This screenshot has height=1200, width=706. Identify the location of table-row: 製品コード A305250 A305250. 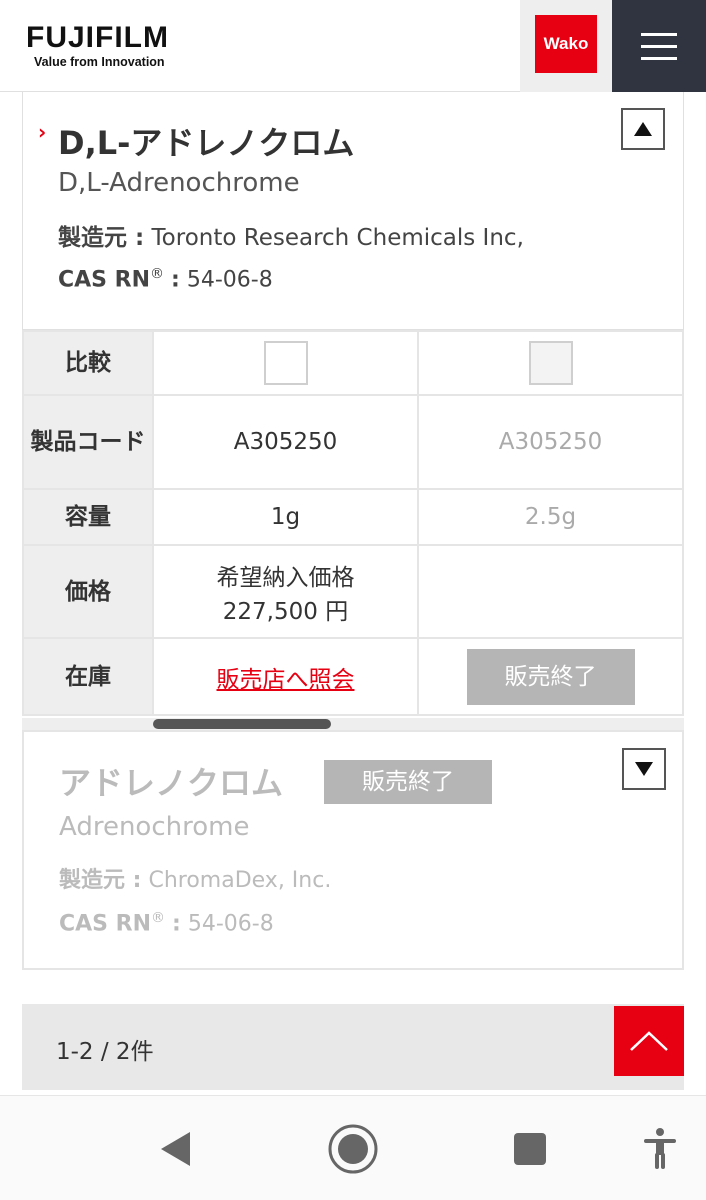
(353, 442).